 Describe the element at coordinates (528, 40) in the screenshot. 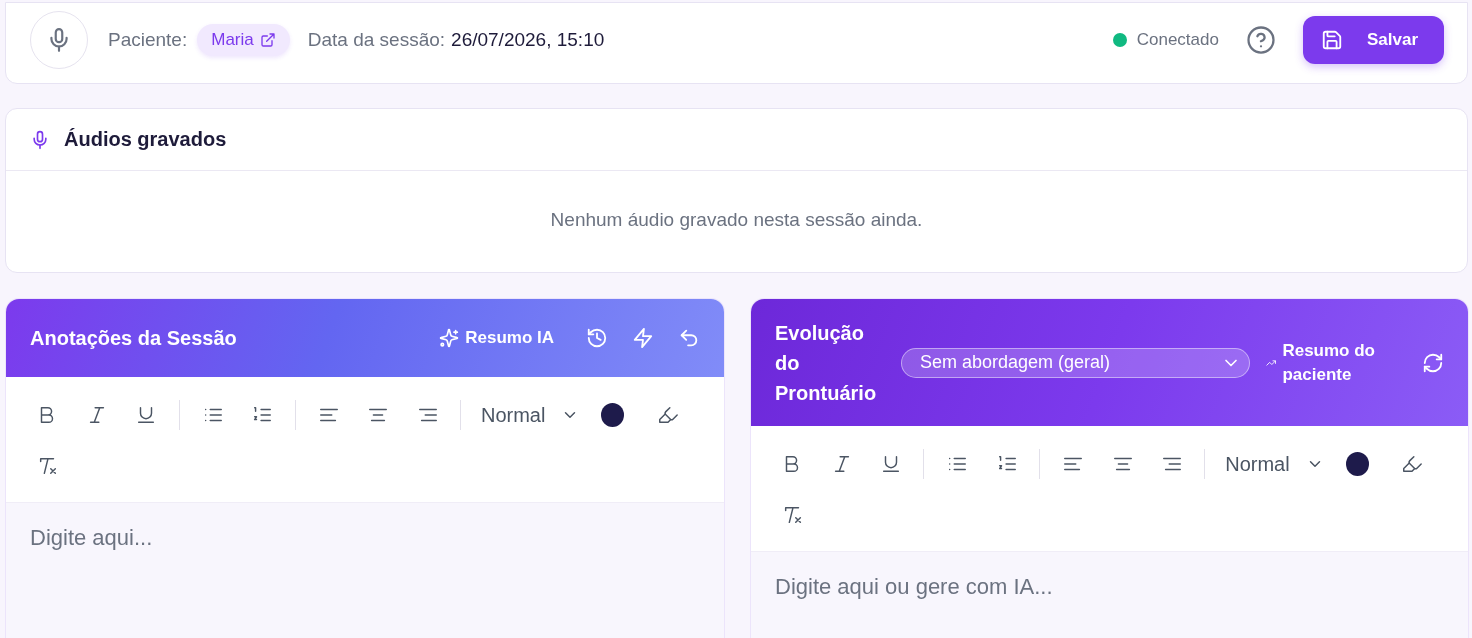

I see `session-date: 26/07/2026, 15:10` at that location.